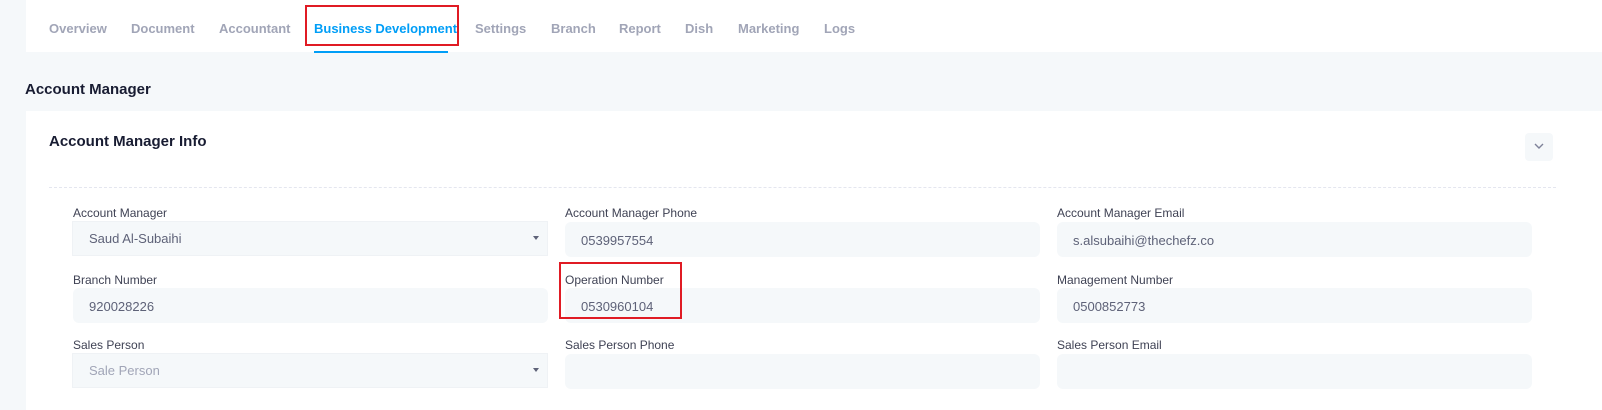 The height and width of the screenshot is (410, 1602). Describe the element at coordinates (839, 28) in the screenshot. I see `tab-logs: Logs` at that location.